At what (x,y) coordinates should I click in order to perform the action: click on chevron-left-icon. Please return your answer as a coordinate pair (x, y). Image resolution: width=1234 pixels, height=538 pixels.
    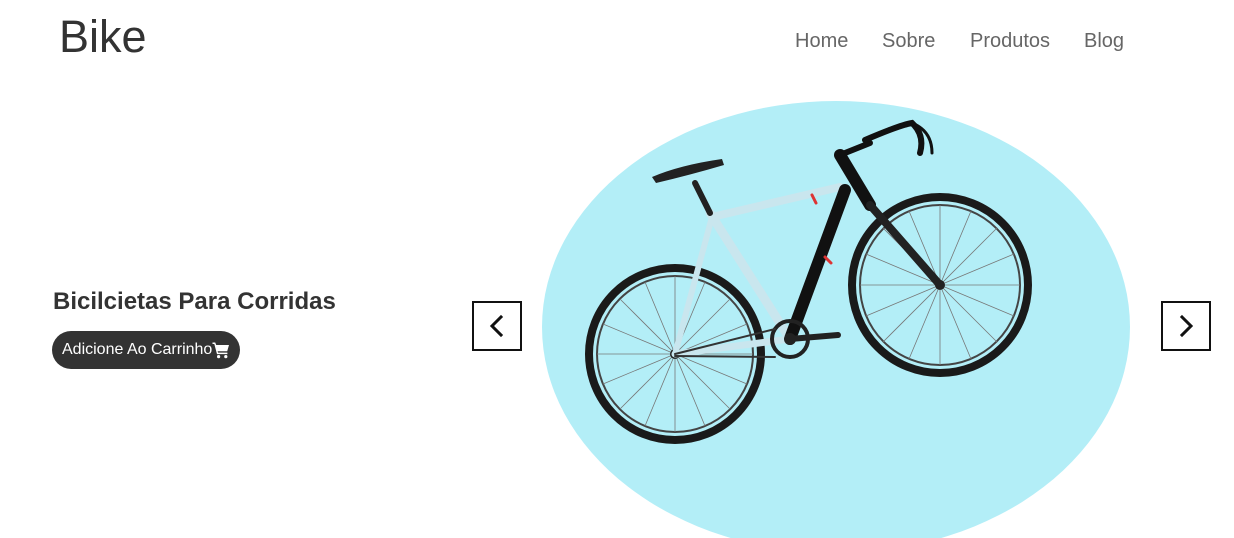
    Looking at the image, I should click on (496, 326).